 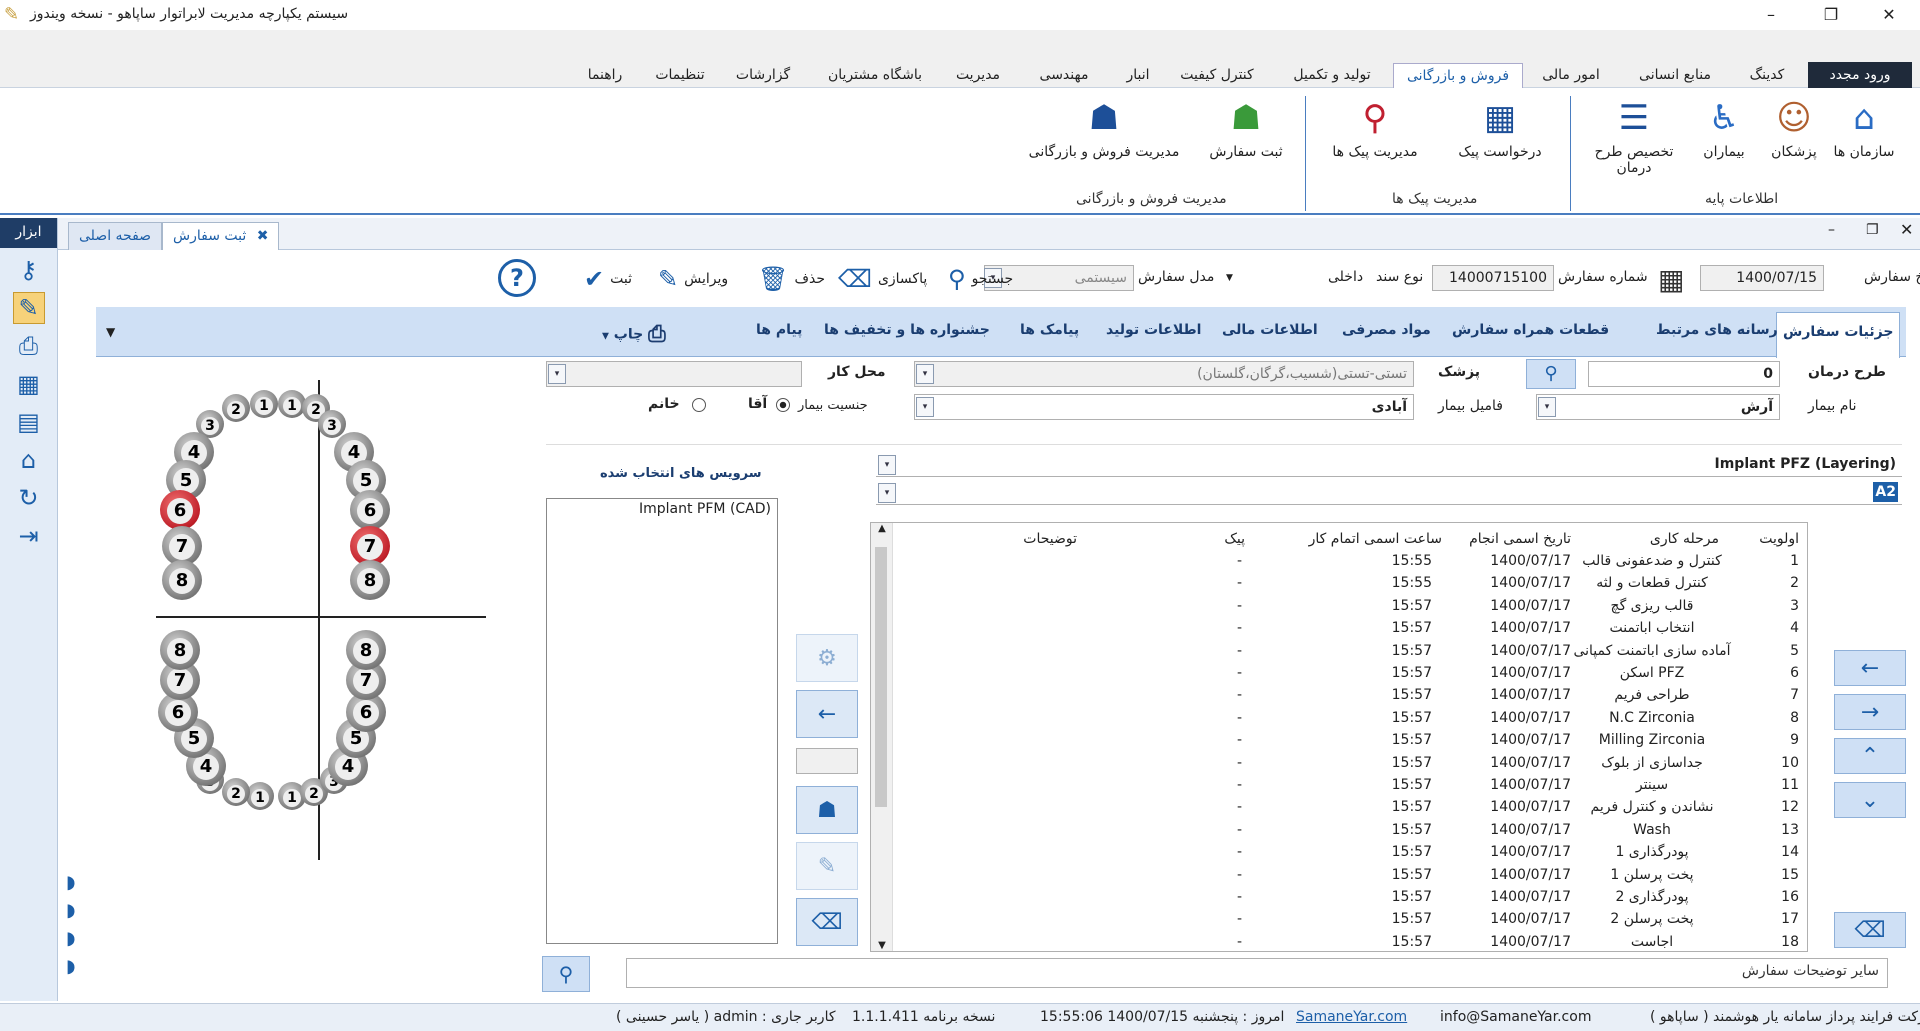 I want to click on table-row: 13 Wash 1400/07/17 15:57 -, so click(x=1339, y=833).